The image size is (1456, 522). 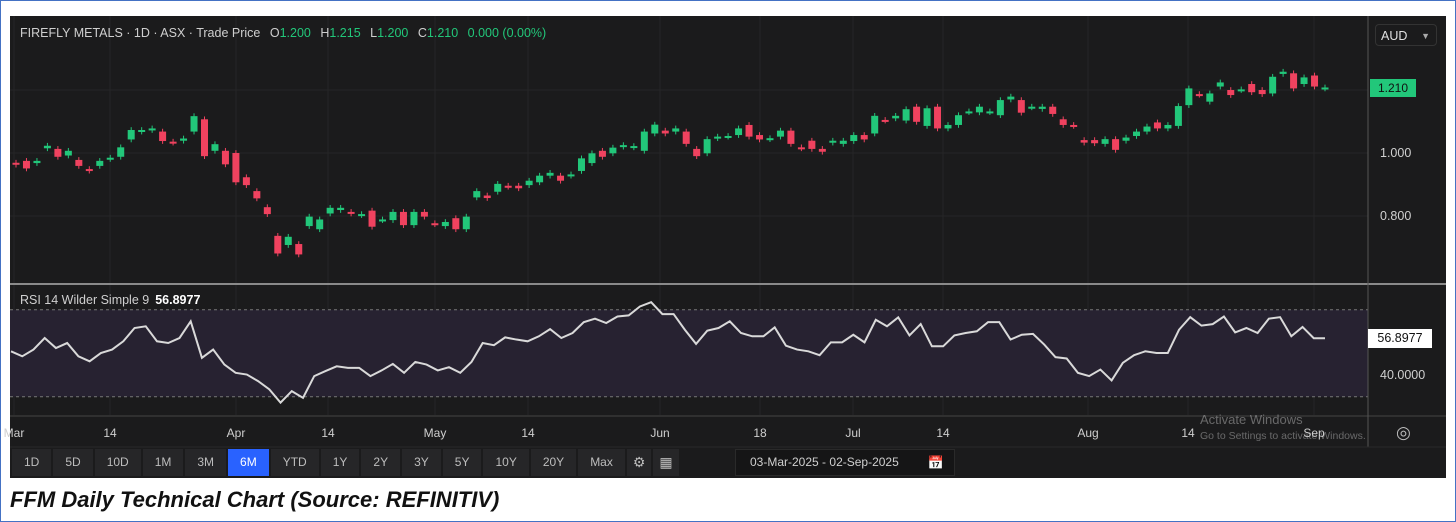 I want to click on date-range-picker: 03-Mar-2025 - 02-Sep-2025 📅, so click(x=845, y=462).